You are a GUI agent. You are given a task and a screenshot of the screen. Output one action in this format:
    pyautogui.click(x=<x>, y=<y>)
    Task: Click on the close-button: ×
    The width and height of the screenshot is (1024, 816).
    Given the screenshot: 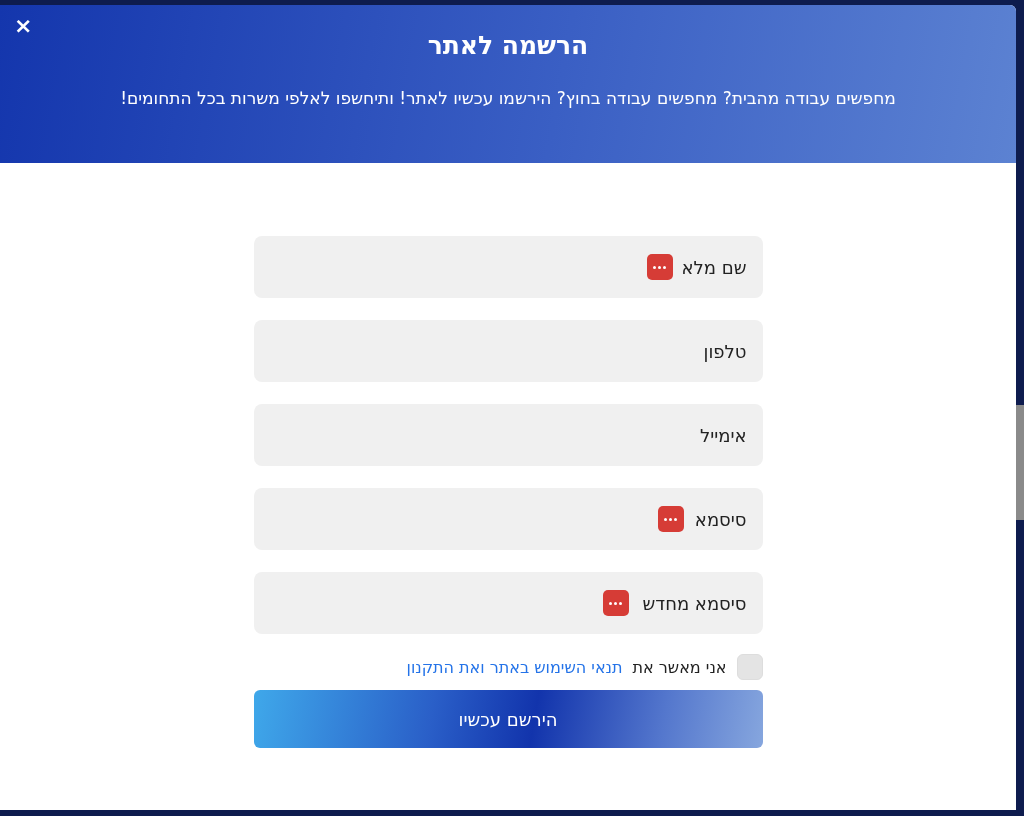 What is the action you would take?
    pyautogui.click(x=23, y=26)
    